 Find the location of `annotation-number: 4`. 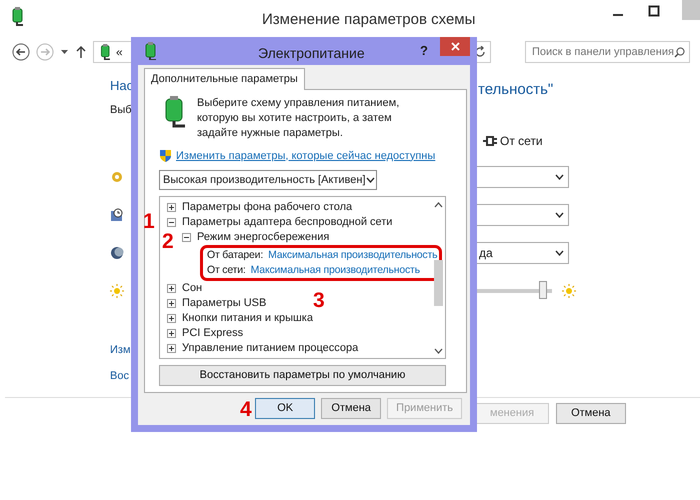

annotation-number: 4 is located at coordinates (246, 409).